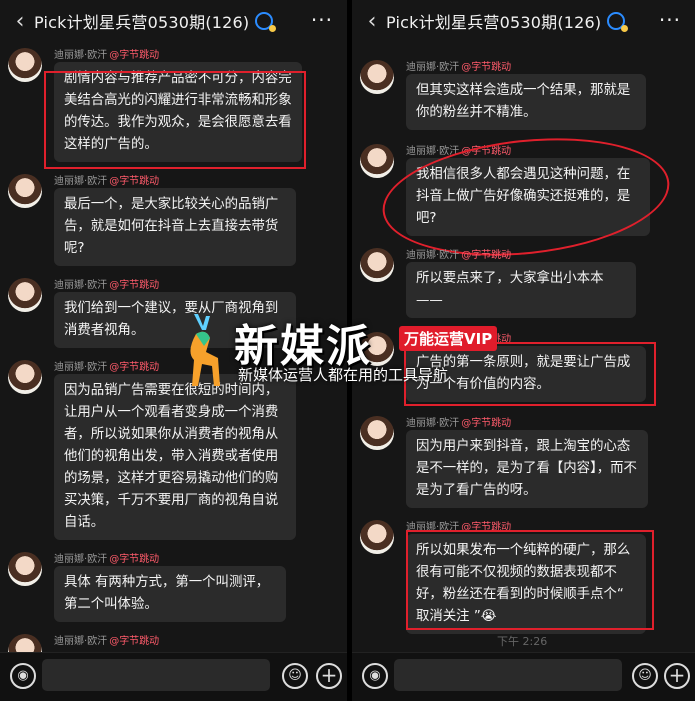 The width and height of the screenshot is (695, 701). I want to click on message-bubble: 具体 有两种方式，第一个叫测评，第二个叫体验。, so click(170, 594).